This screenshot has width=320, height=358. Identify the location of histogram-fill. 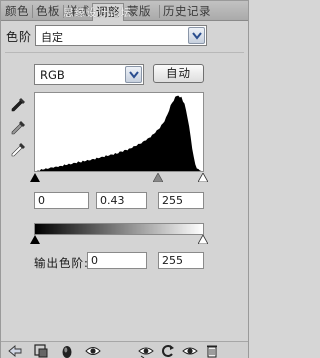
(119, 133).